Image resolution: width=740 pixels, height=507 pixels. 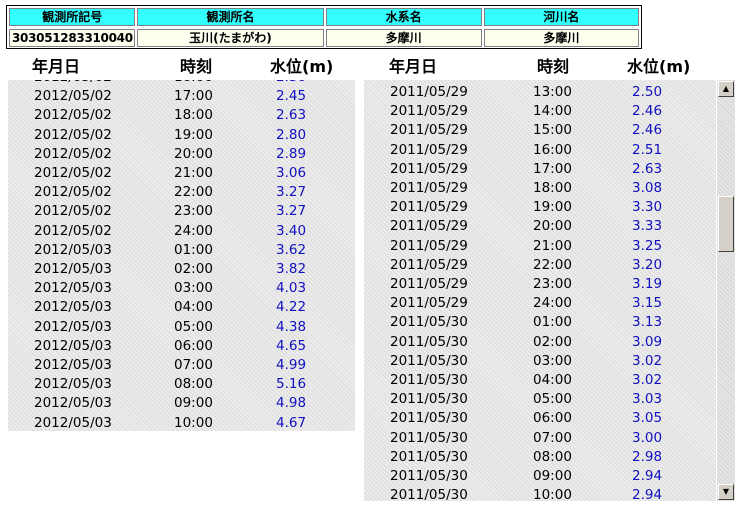 I want to click on table-row: 2011/05/29 15:00 2.46, so click(x=540, y=130).